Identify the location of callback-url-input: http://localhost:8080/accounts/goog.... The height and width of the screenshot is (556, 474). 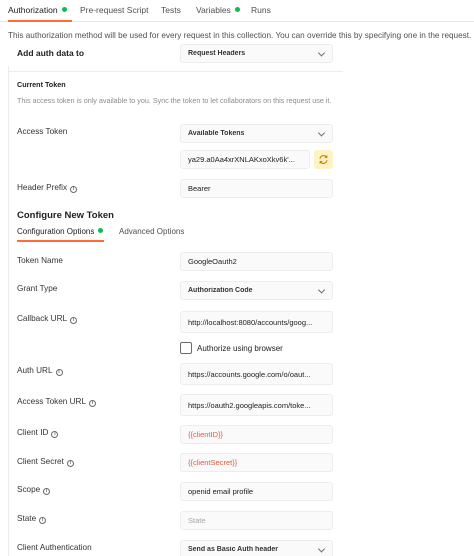
(256, 322).